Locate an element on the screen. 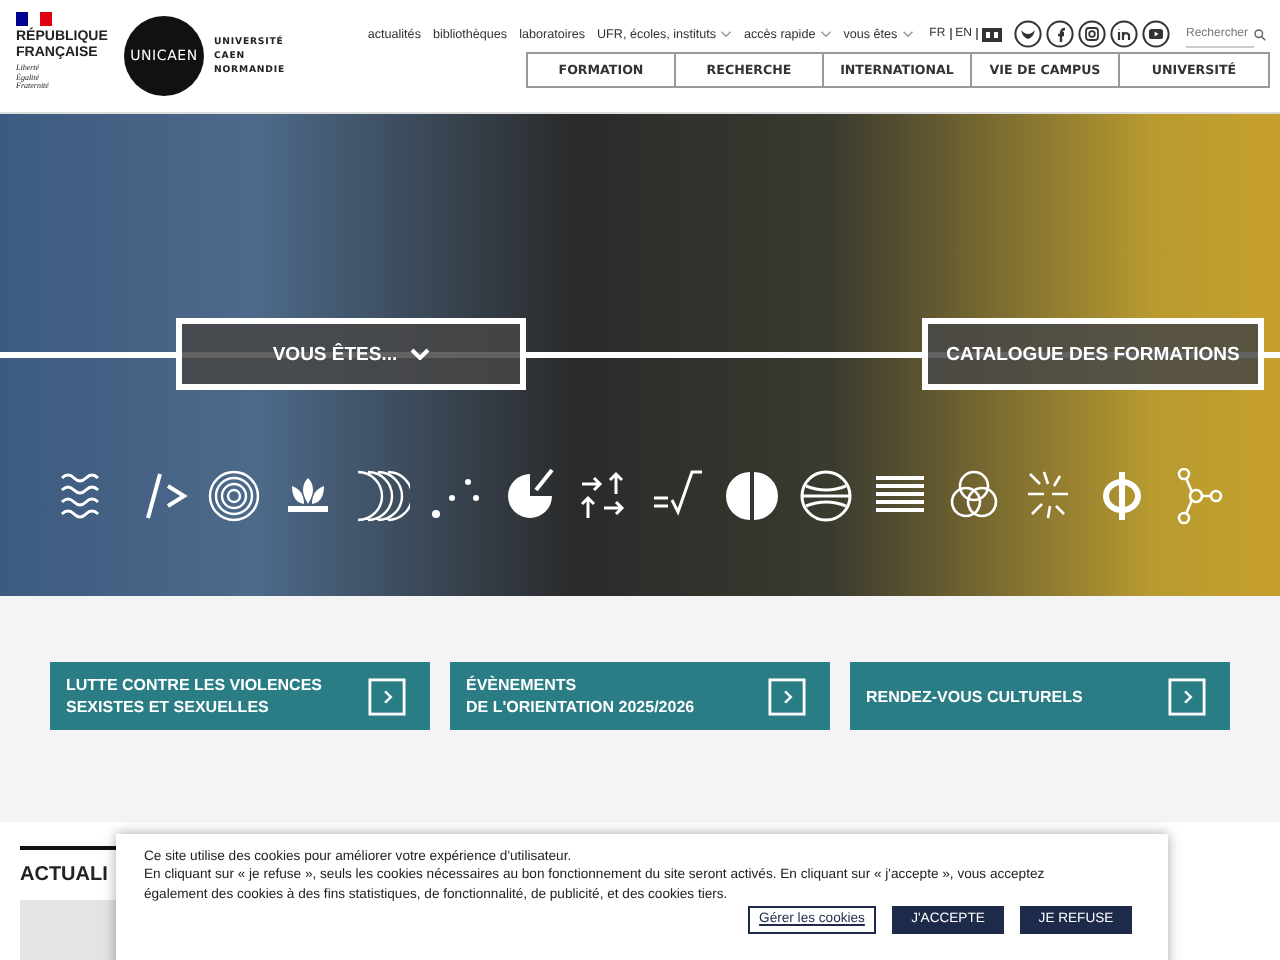  arcs-icon is located at coordinates (381, 496).